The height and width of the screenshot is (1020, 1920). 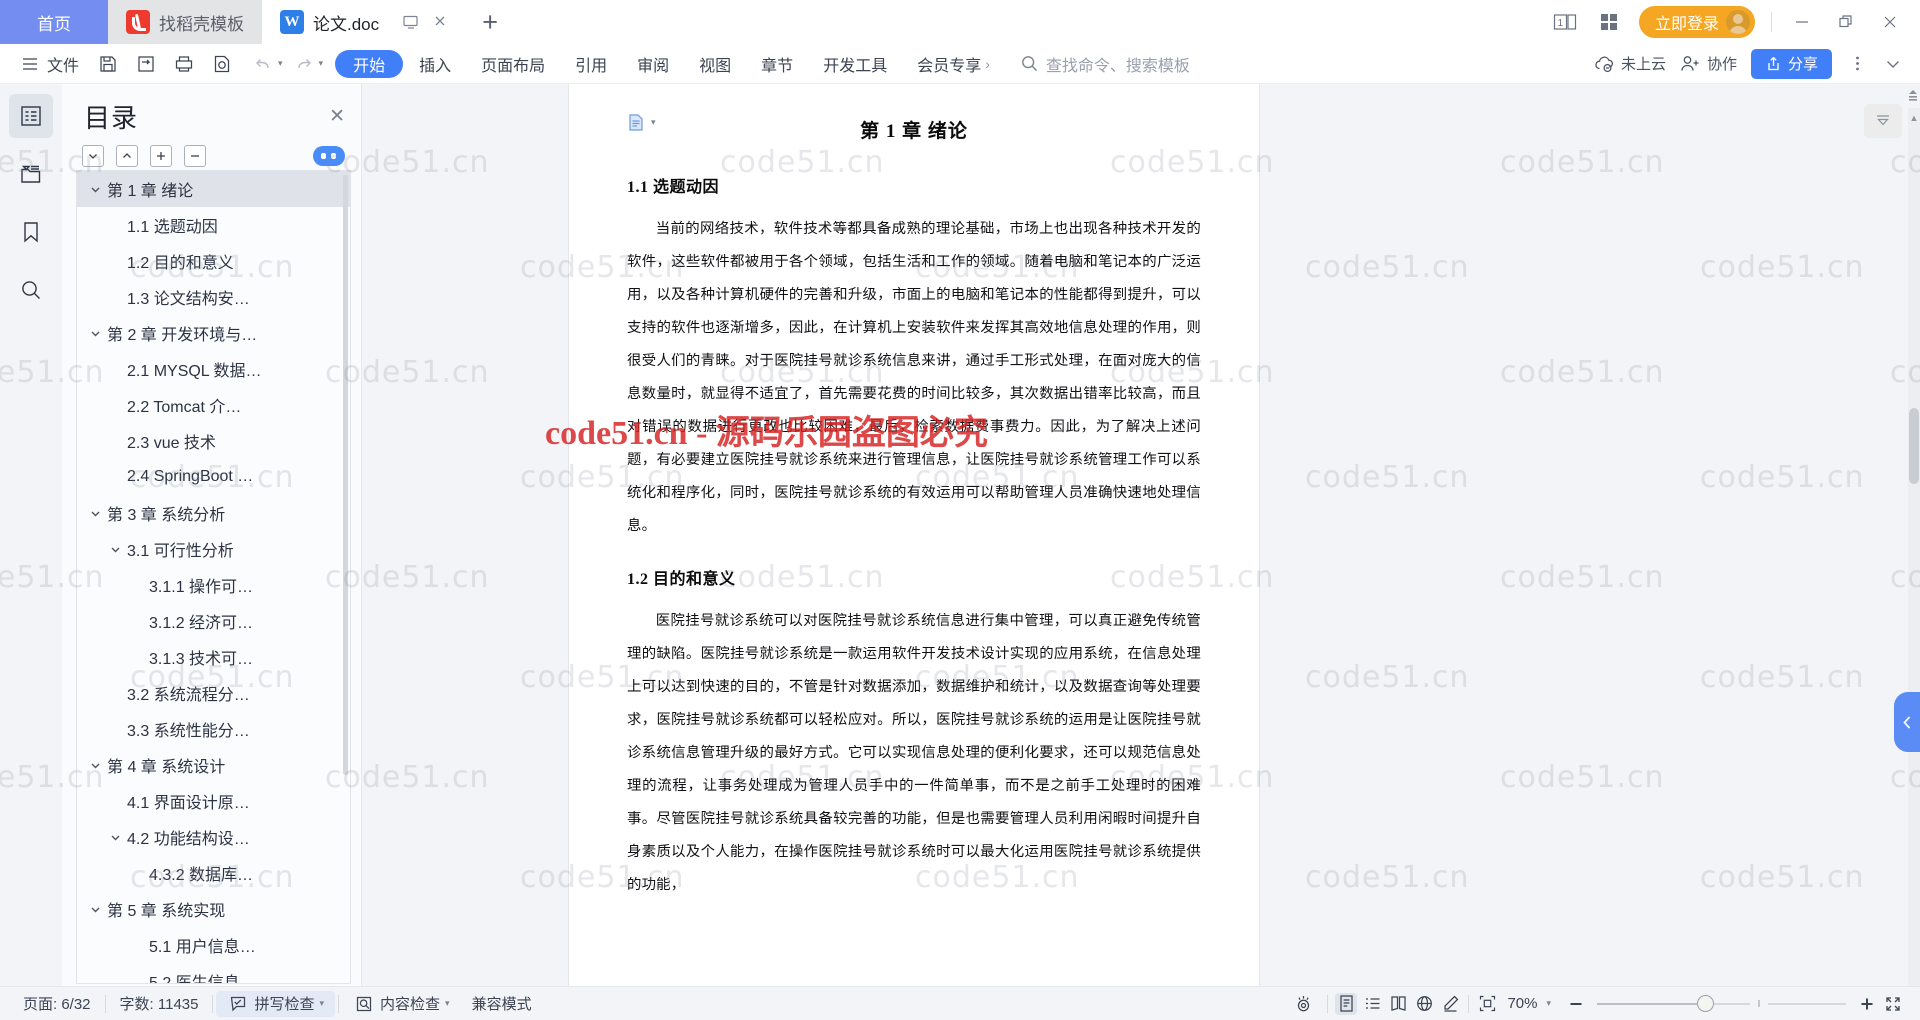 What do you see at coordinates (195, 156) in the screenshot?
I see `collapse-all-button` at bounding box center [195, 156].